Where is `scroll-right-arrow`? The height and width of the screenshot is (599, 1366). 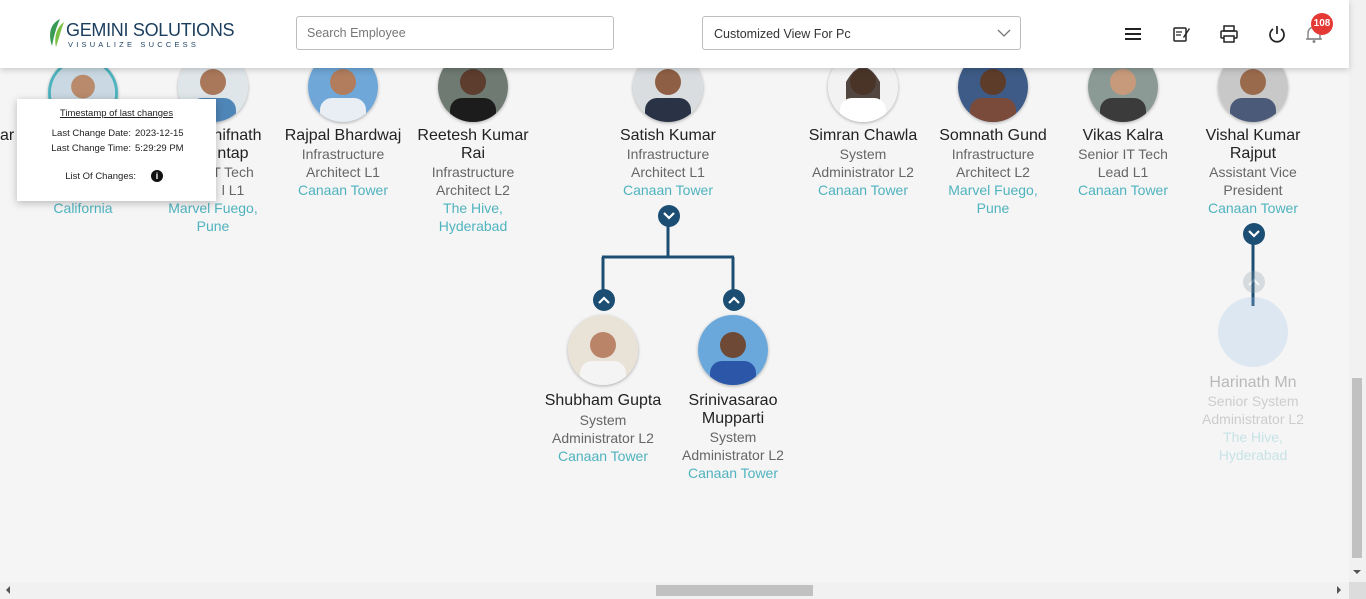
scroll-right-arrow is located at coordinates (1341, 590).